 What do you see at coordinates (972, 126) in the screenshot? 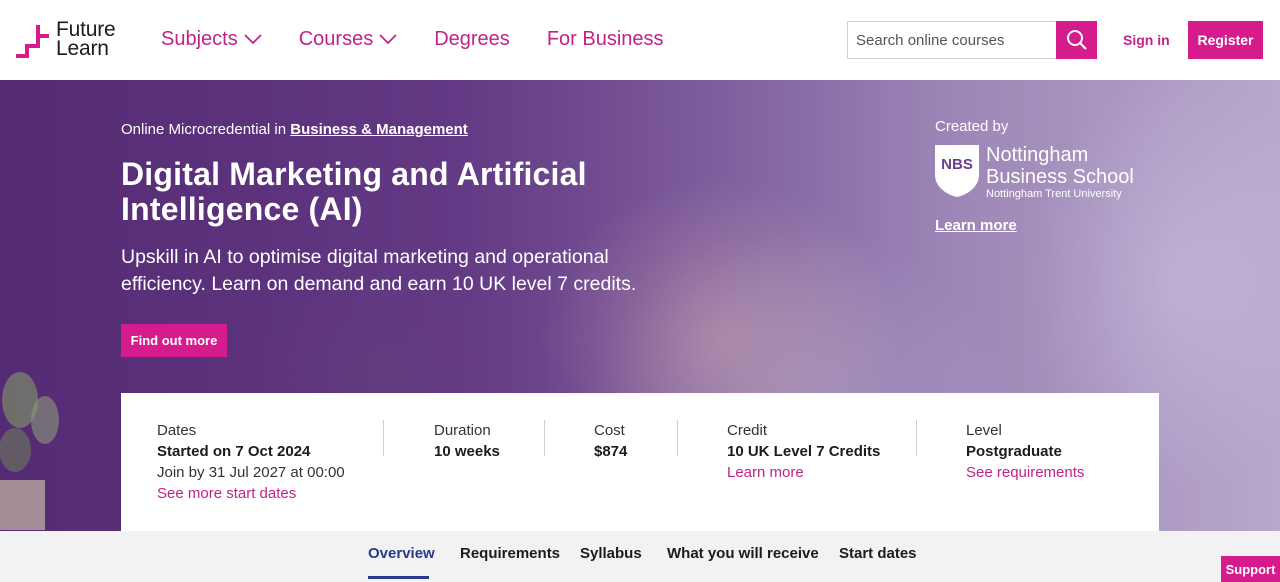
I see `created-by-label: Created by` at bounding box center [972, 126].